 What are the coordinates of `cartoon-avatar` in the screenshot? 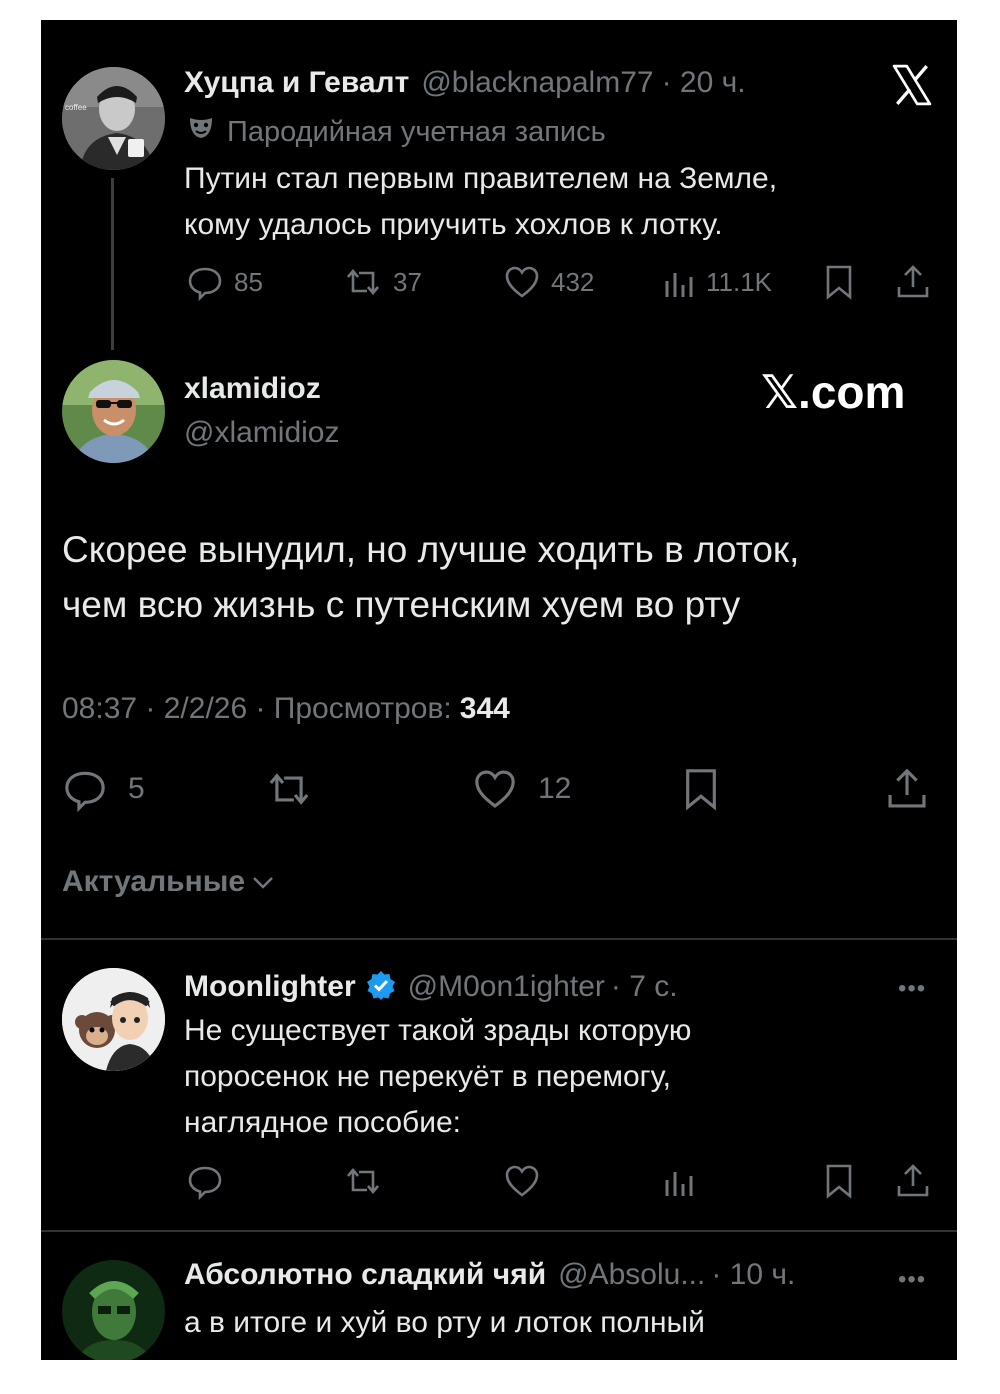 It's located at (113, 1019).